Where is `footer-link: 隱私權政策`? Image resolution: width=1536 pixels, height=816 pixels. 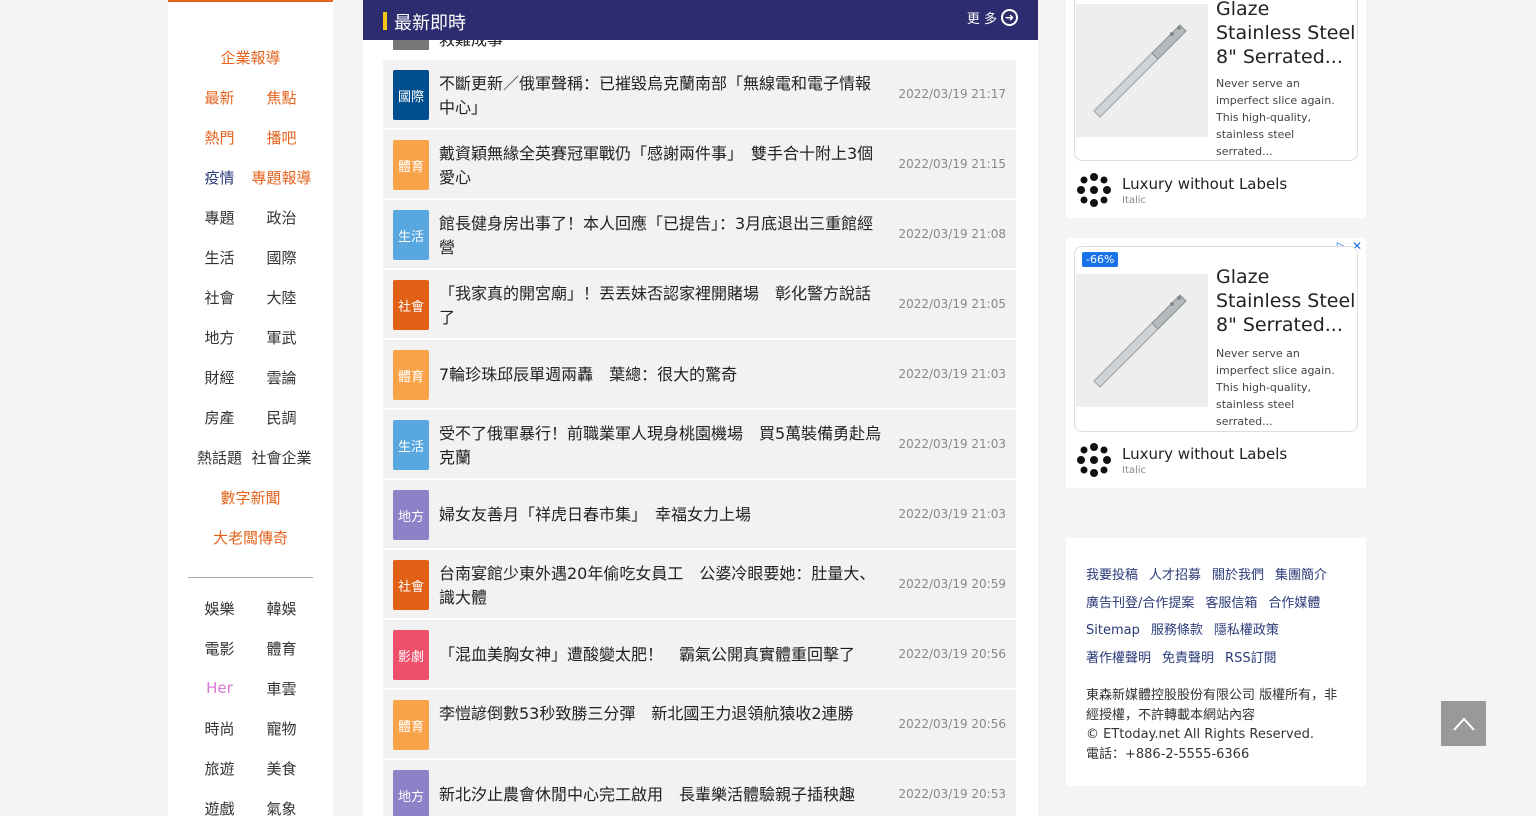
footer-link: 隱私權政策 is located at coordinates (1246, 631).